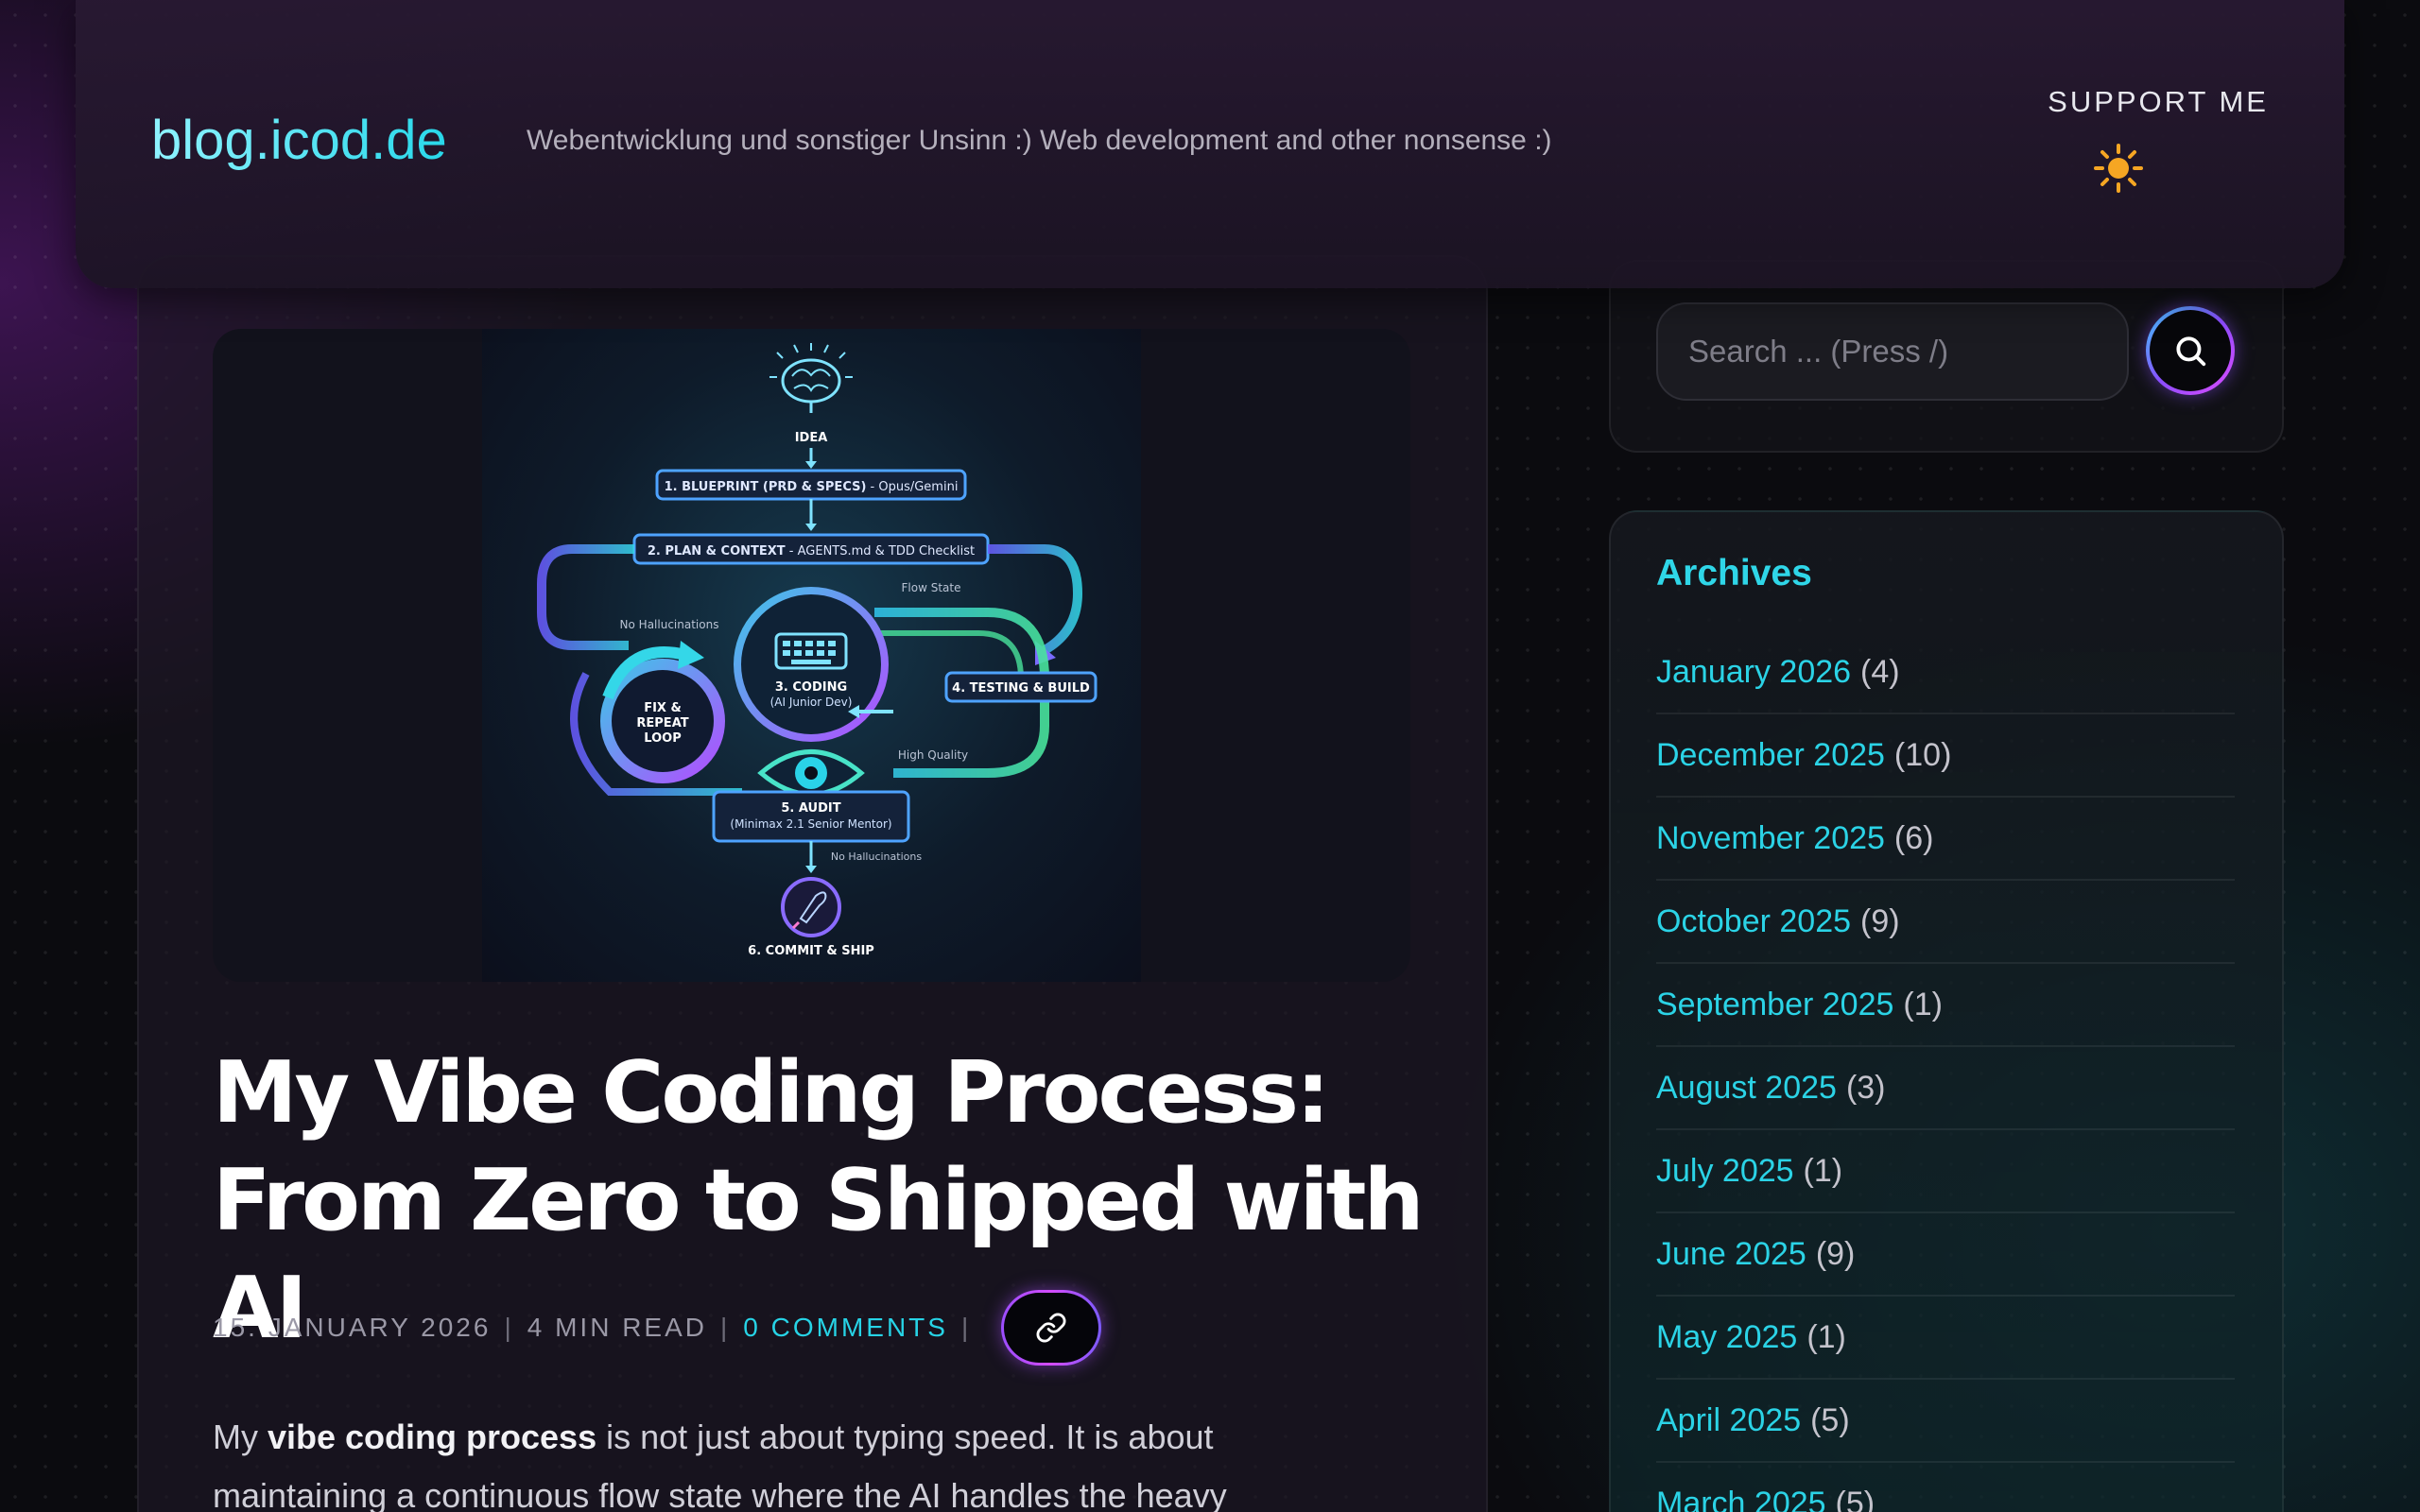 The image size is (2420, 1512). Describe the element at coordinates (1753, 672) in the screenshot. I see `archive-link: January 2026` at that location.